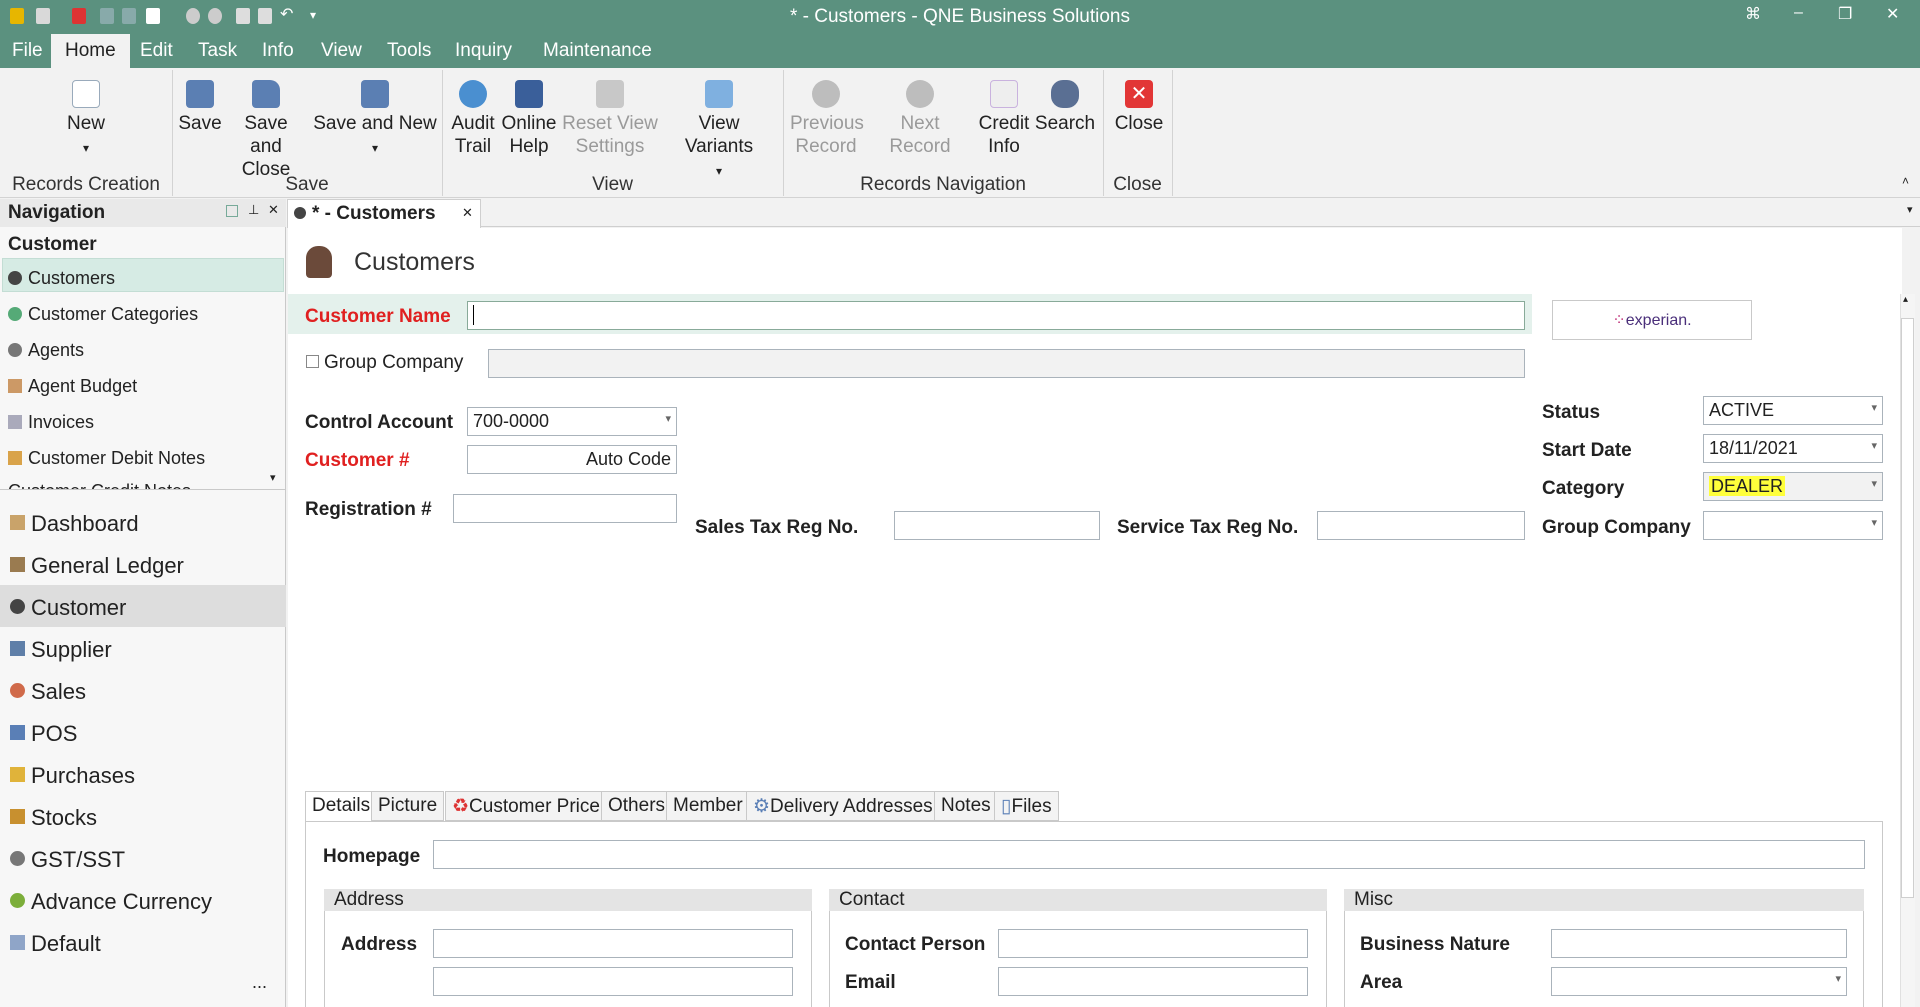  I want to click on misc-group-header: Misc, so click(1604, 900).